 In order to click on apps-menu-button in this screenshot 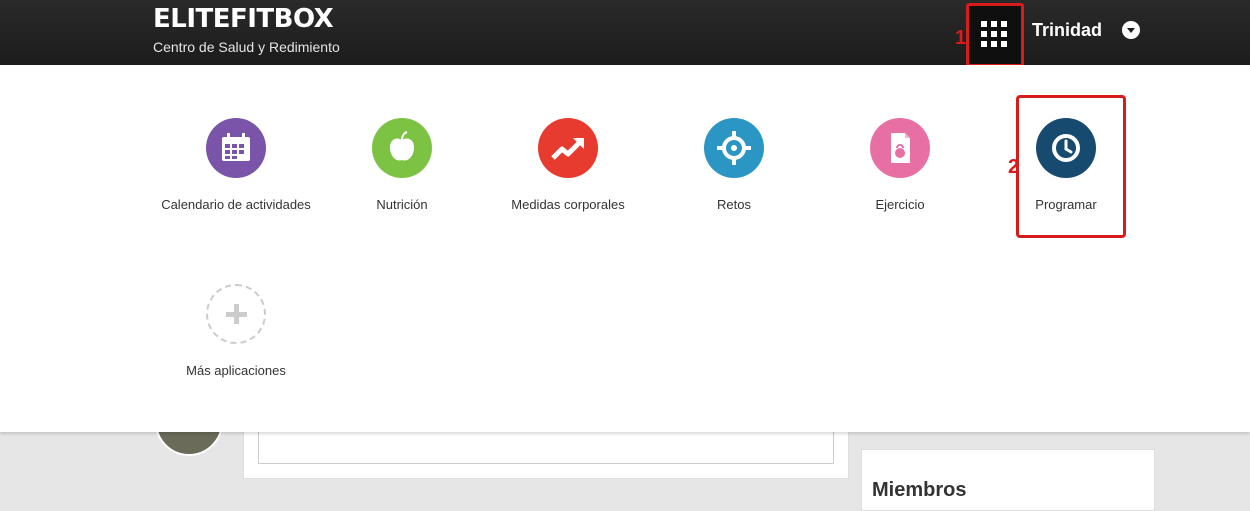, I will do `click(995, 35)`.